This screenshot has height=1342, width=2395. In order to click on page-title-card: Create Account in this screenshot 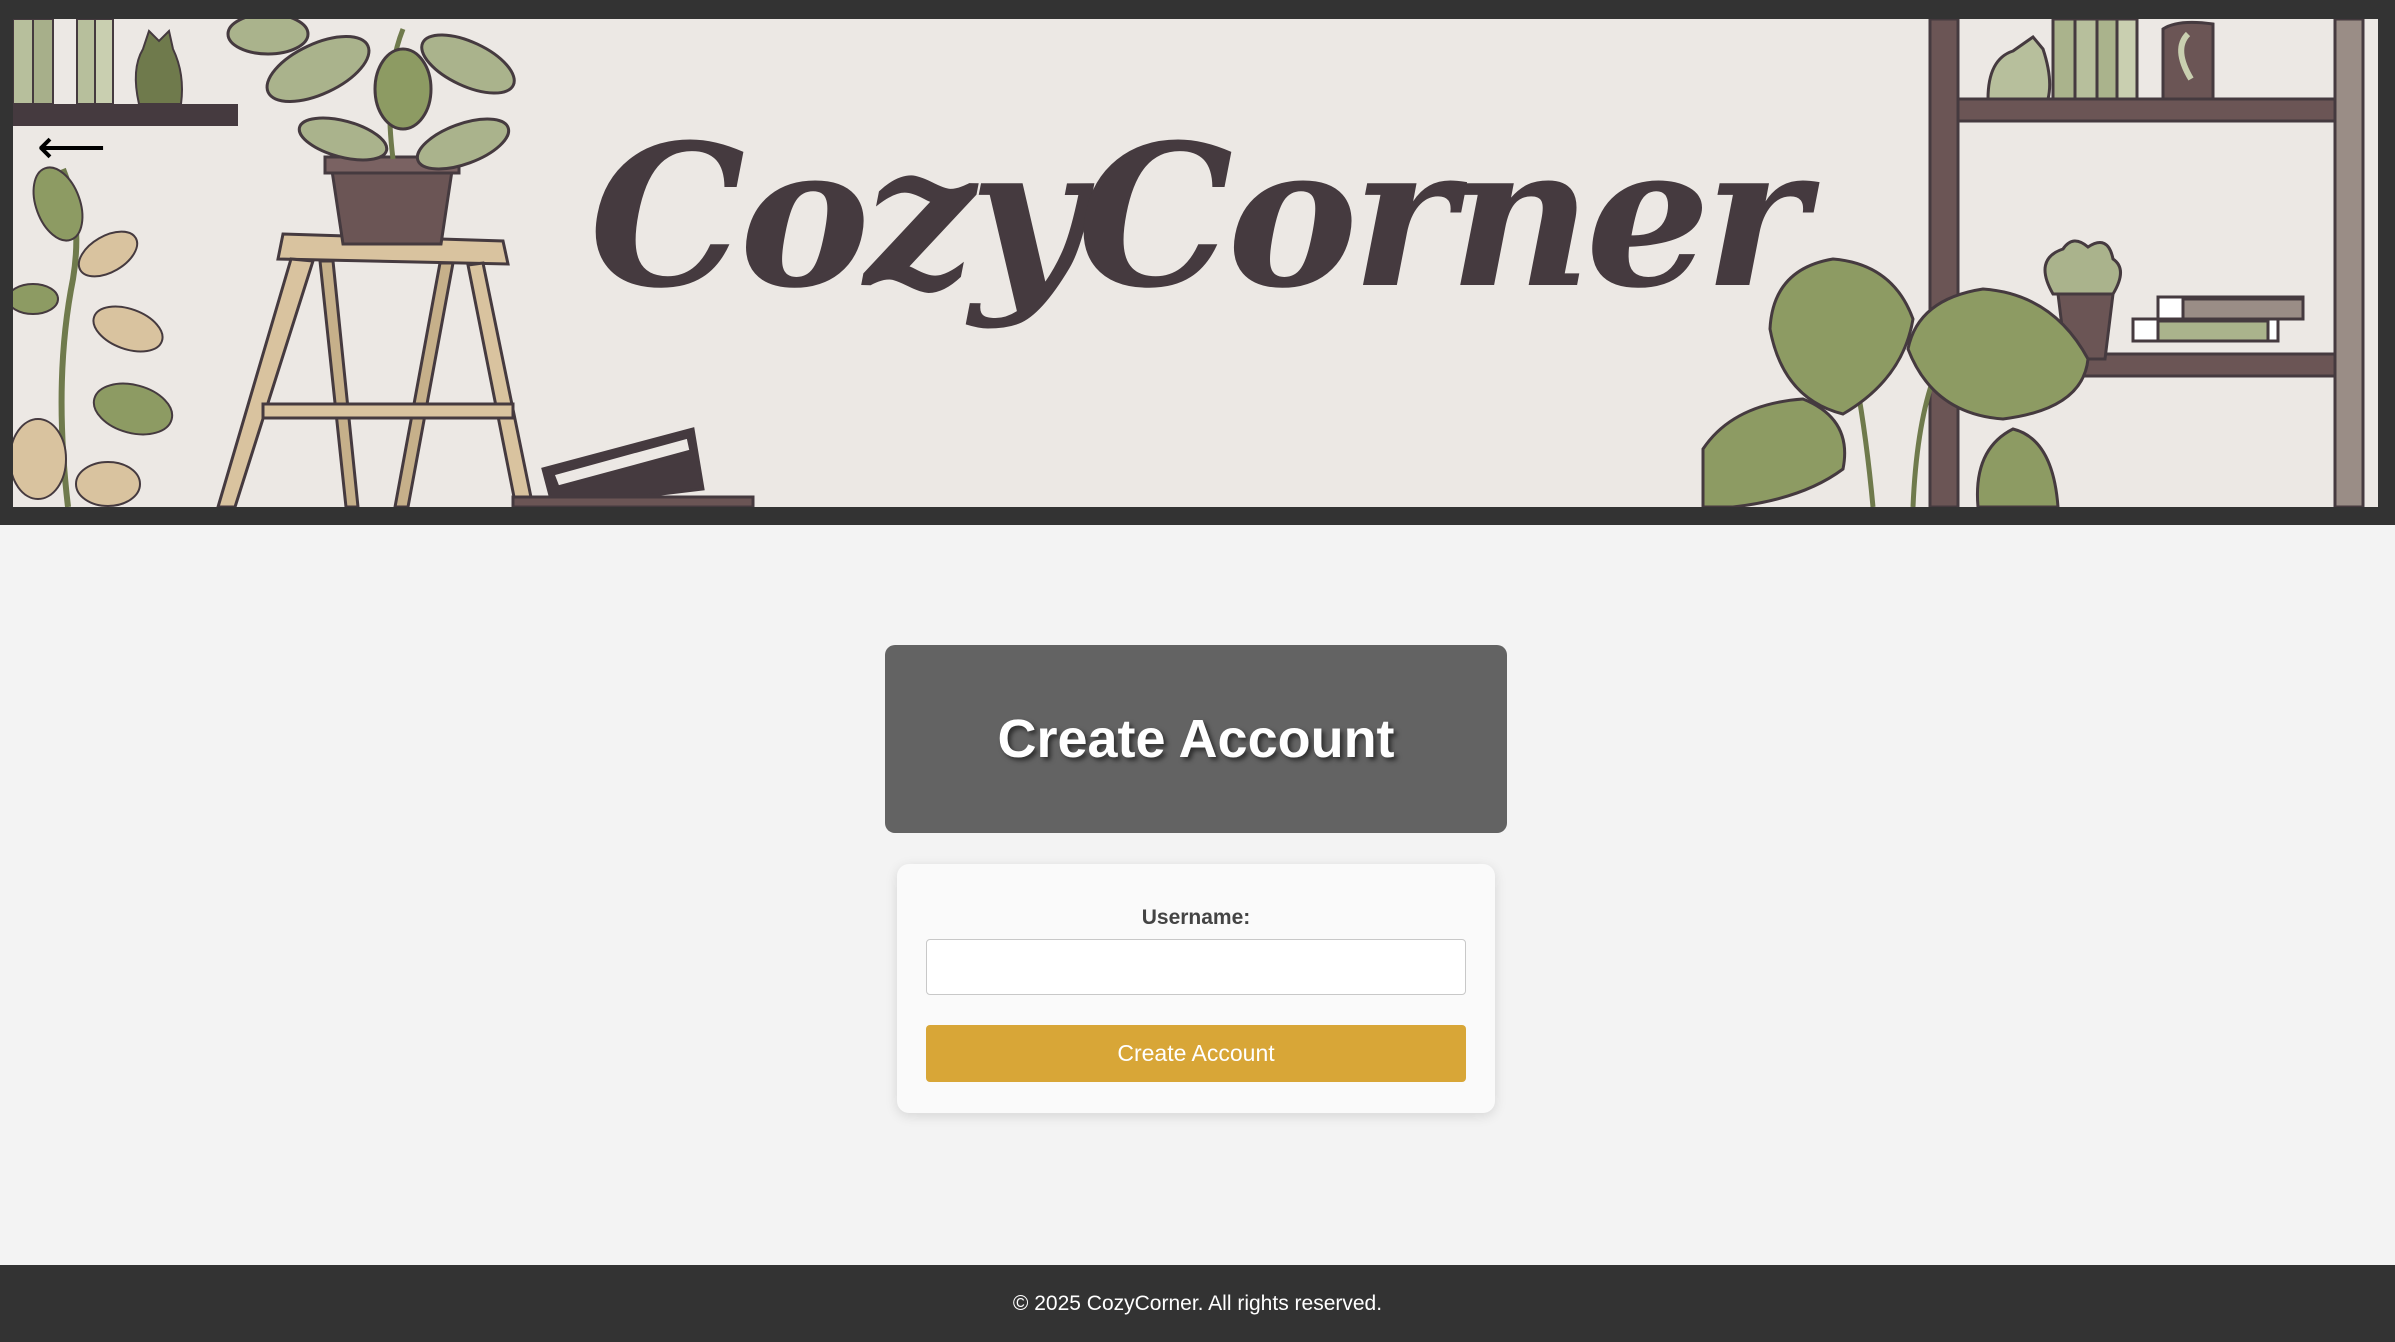, I will do `click(1196, 739)`.